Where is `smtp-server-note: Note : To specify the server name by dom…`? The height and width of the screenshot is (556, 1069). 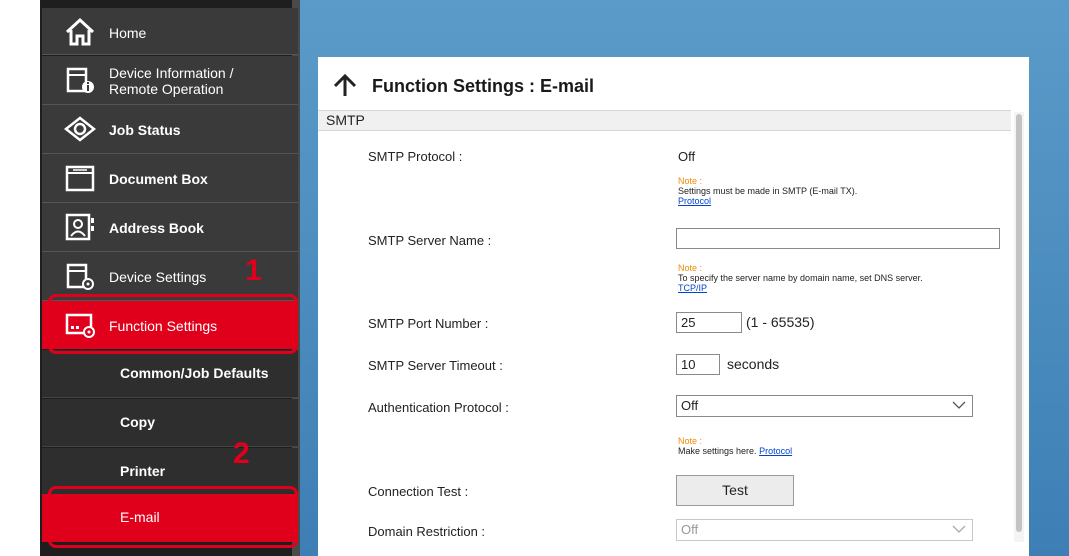 smtp-server-note: Note : To specify the server name by dom… is located at coordinates (800, 278).